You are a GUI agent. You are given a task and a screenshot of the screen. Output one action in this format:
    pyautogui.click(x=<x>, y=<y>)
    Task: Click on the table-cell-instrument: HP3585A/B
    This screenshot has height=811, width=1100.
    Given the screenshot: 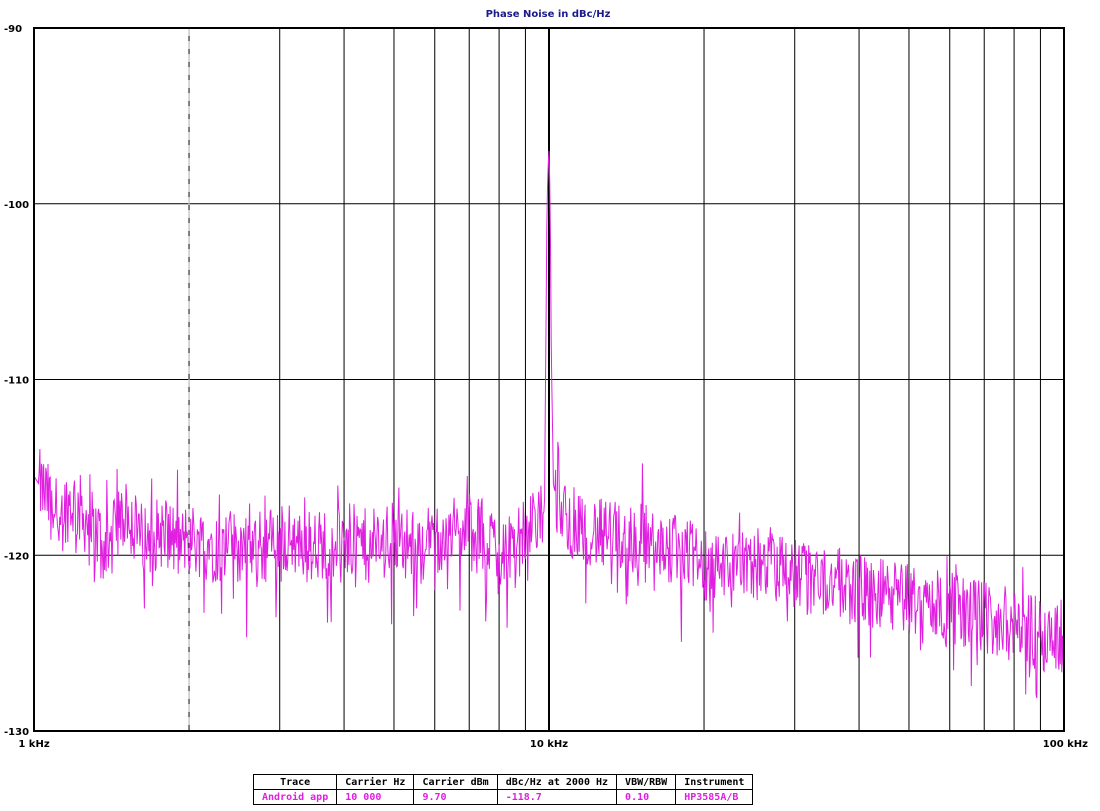 What is the action you would take?
    pyautogui.click(x=714, y=797)
    